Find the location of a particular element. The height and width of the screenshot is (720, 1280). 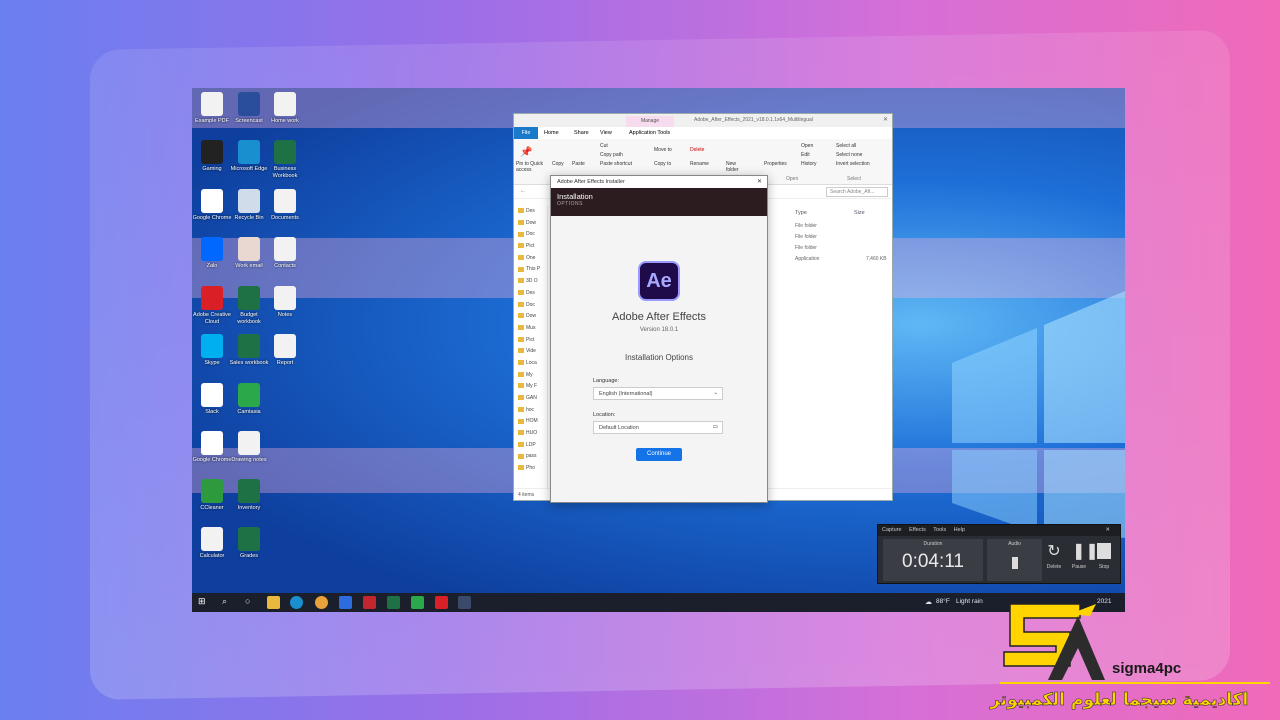

desktop-icon: Grades is located at coordinates (249, 543).